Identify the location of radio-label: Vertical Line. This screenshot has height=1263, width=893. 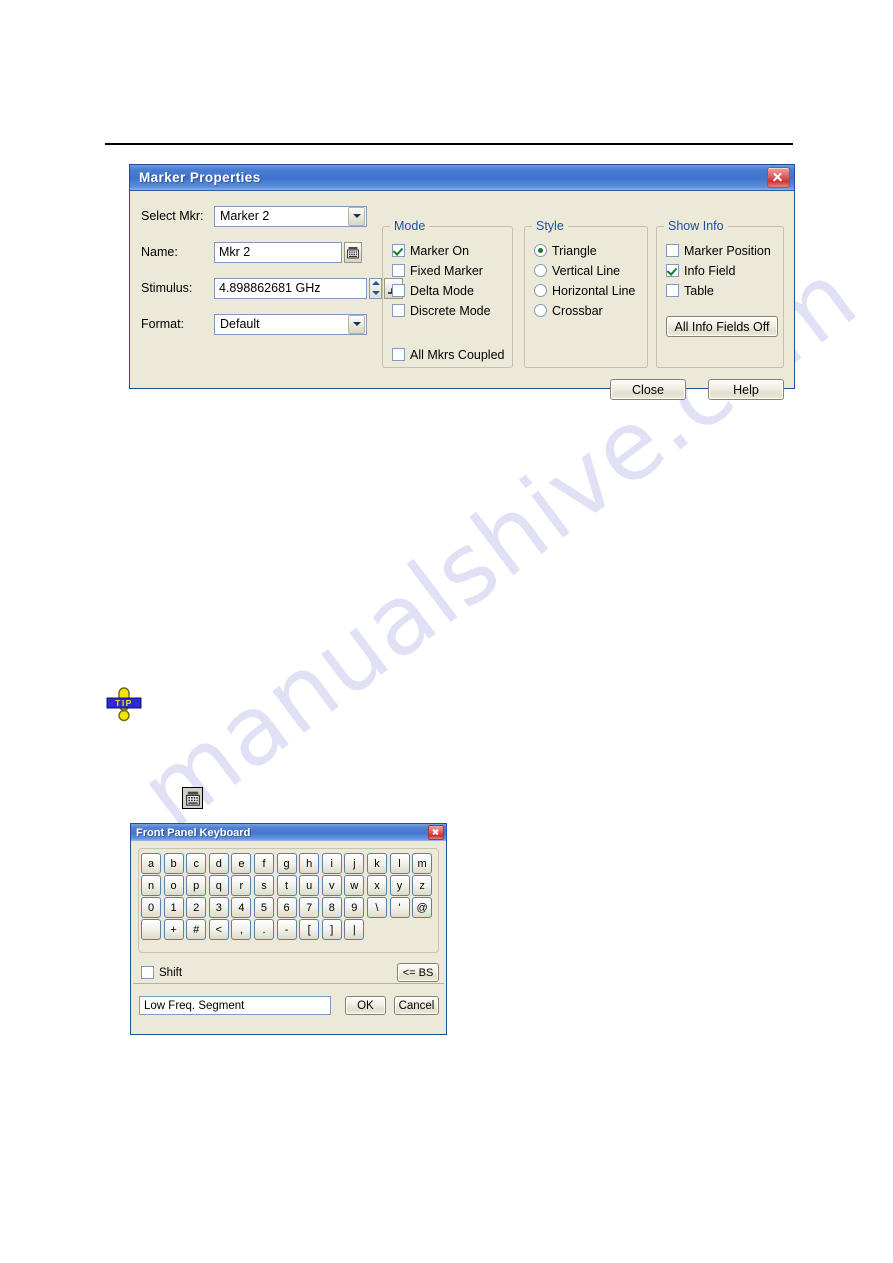
(586, 270).